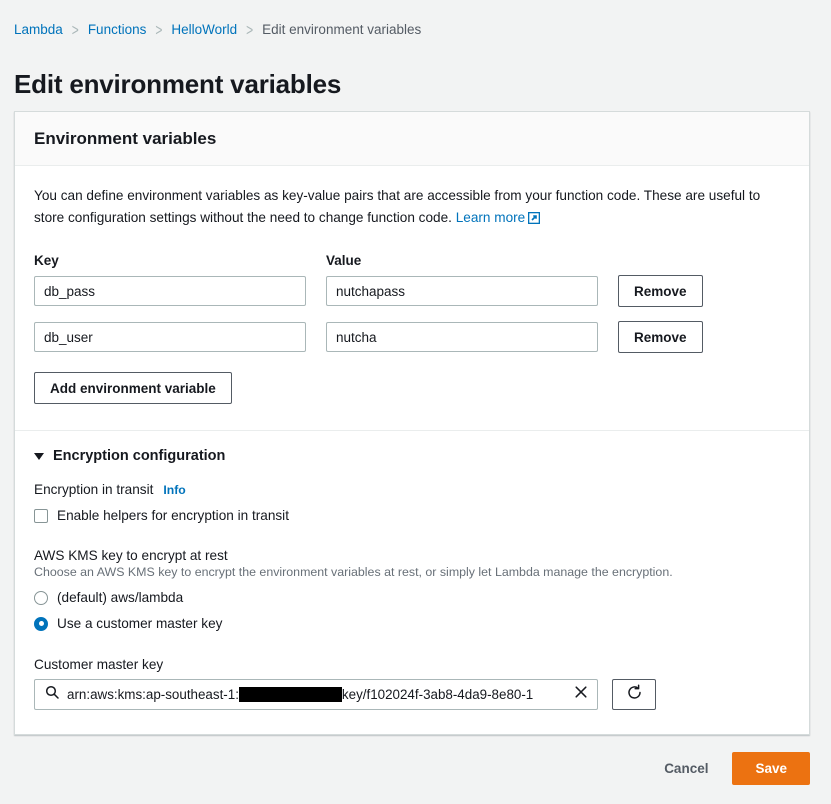 This screenshot has width=831, height=804. Describe the element at coordinates (120, 597) in the screenshot. I see `kms-option-default-label: (default) aws/lambda` at that location.